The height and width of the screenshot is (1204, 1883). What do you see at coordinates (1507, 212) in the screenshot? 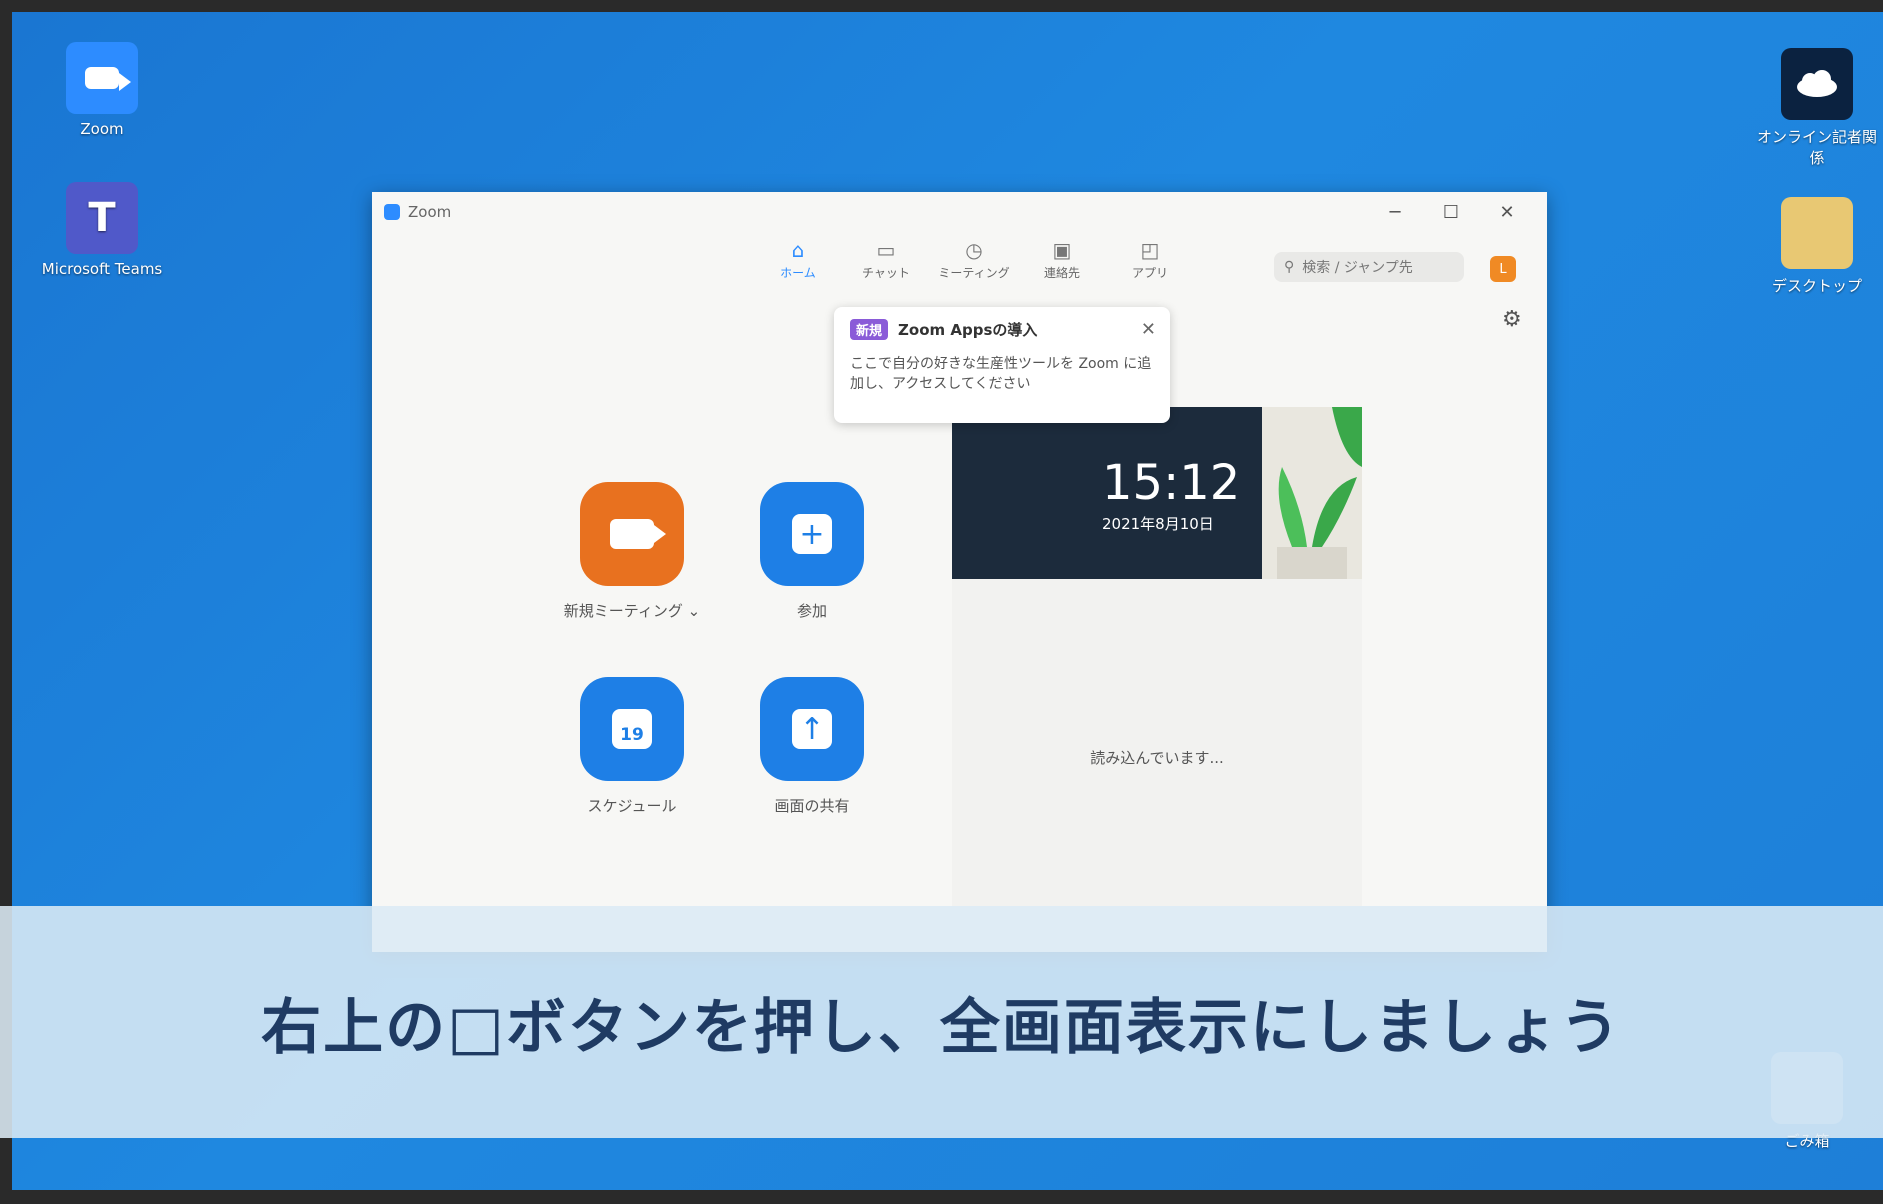
I see `close-button: ✕` at bounding box center [1507, 212].